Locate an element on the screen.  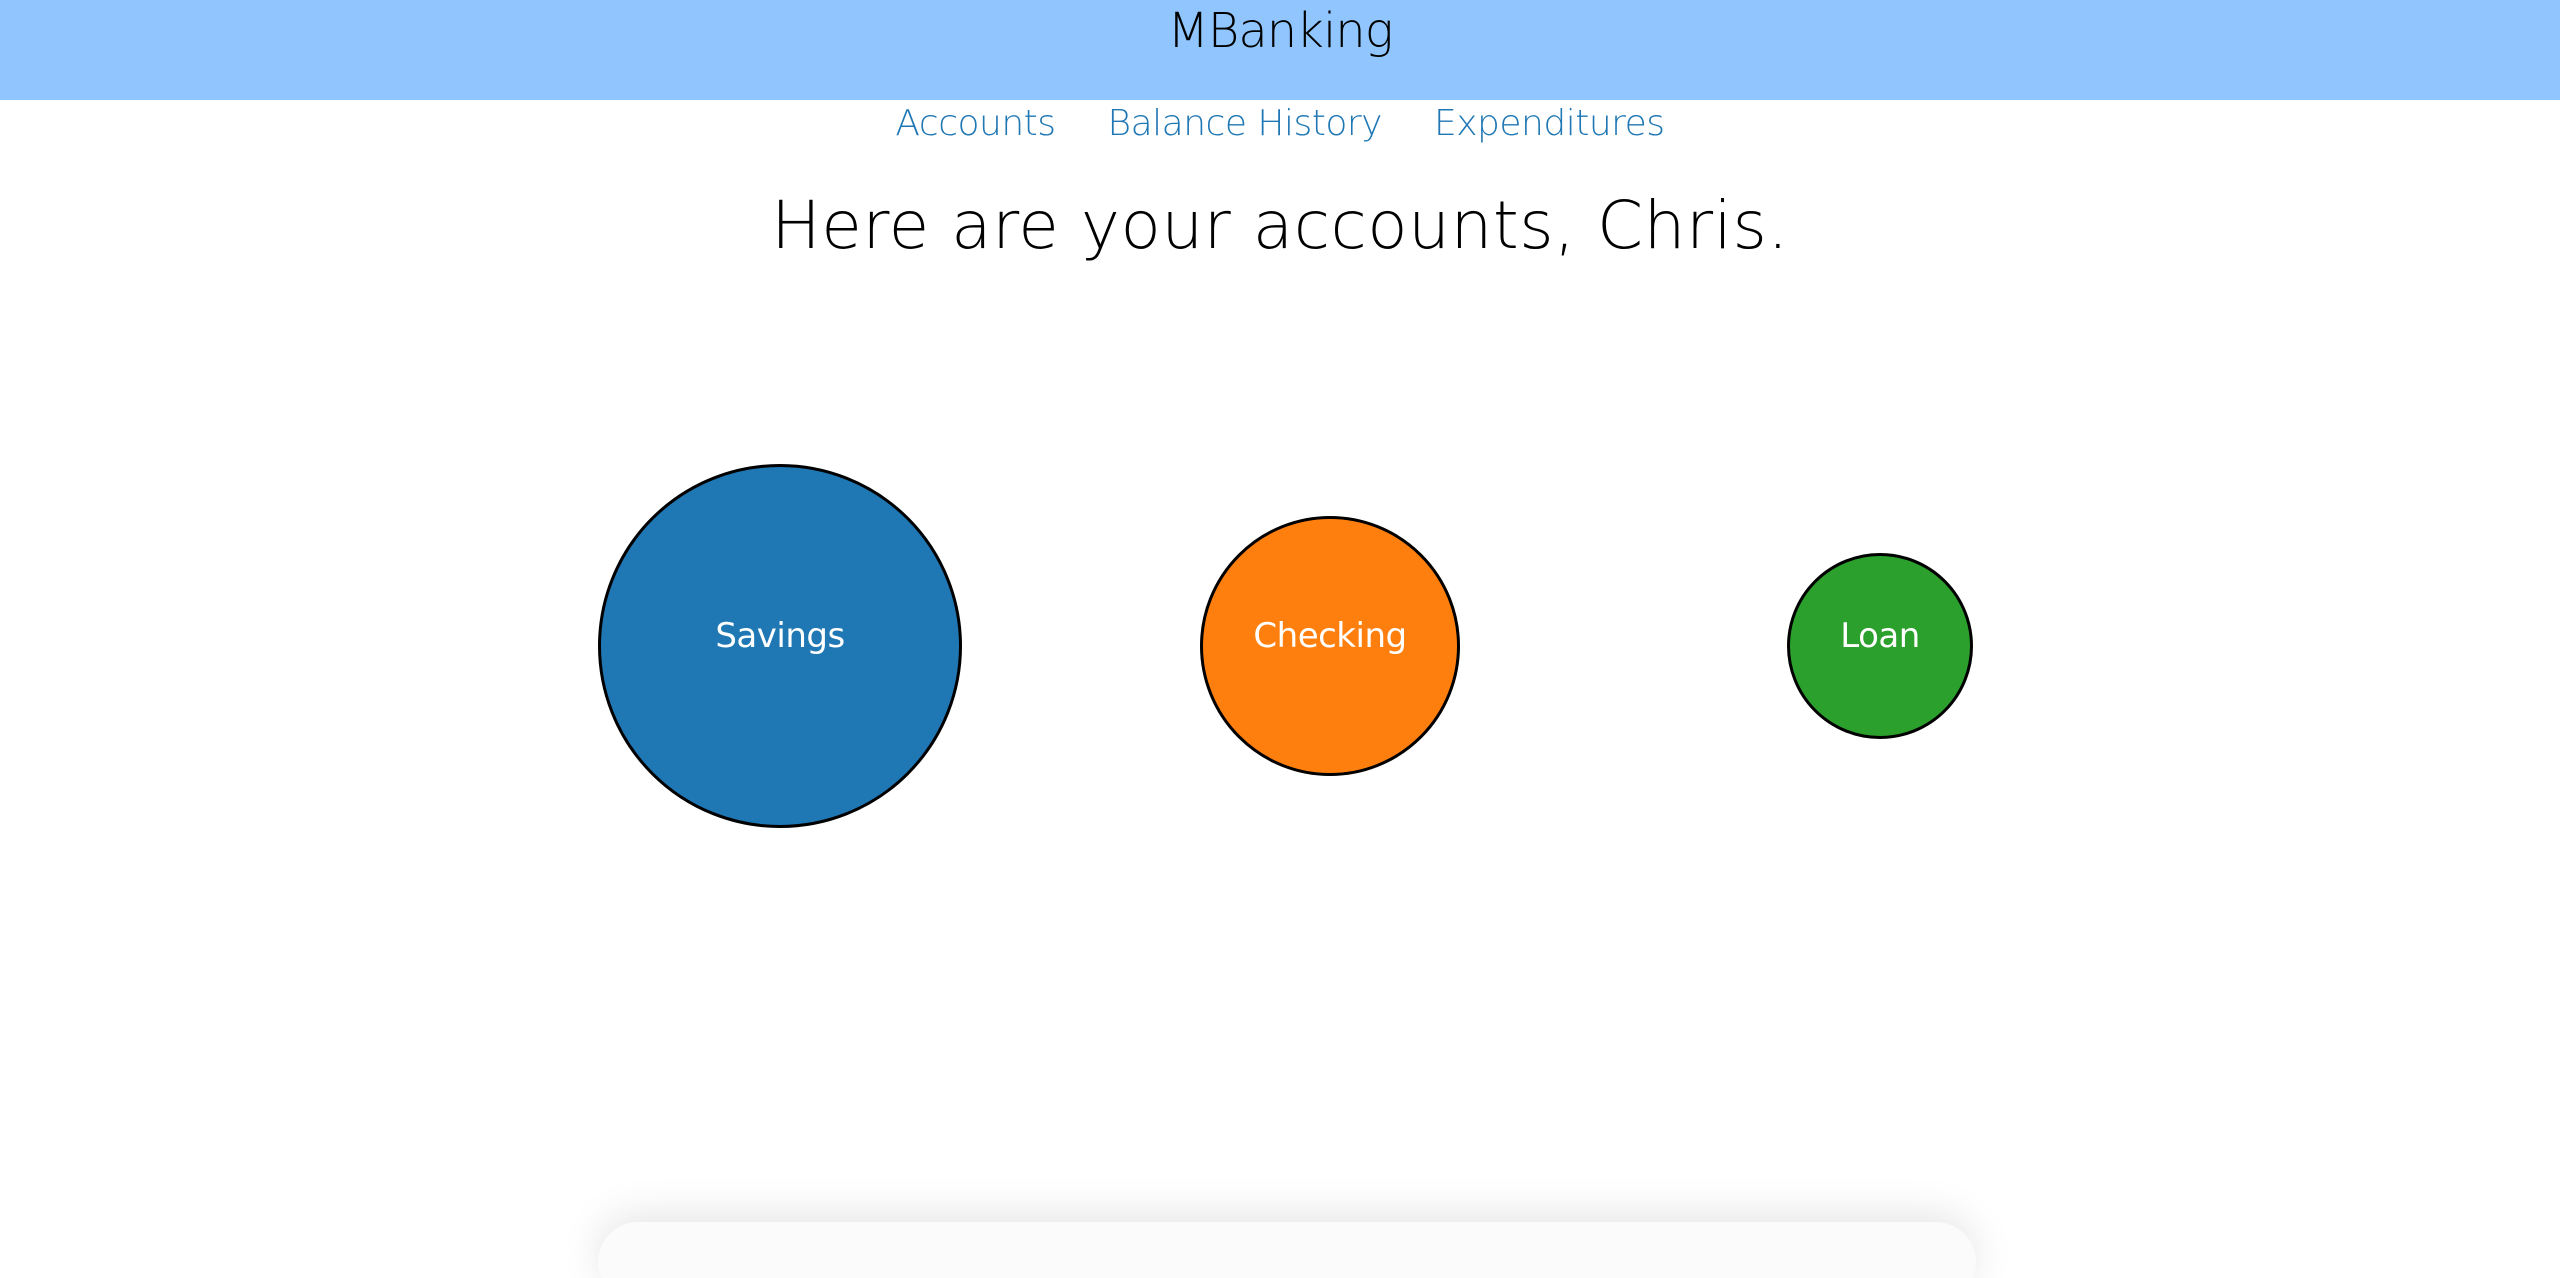
nav-link-expenditures: Expenditures is located at coordinates (1549, 124).